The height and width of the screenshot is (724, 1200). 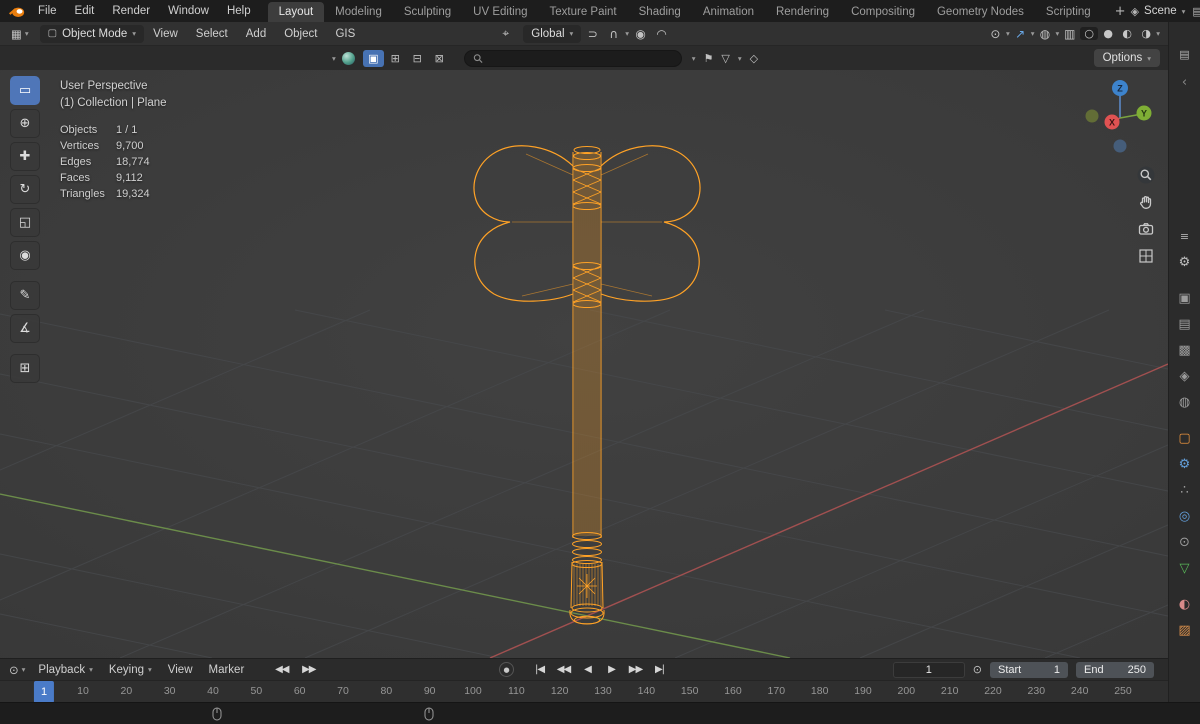 What do you see at coordinates (1196, 11) in the screenshot?
I see `view-layer-icon: ▤` at bounding box center [1196, 11].